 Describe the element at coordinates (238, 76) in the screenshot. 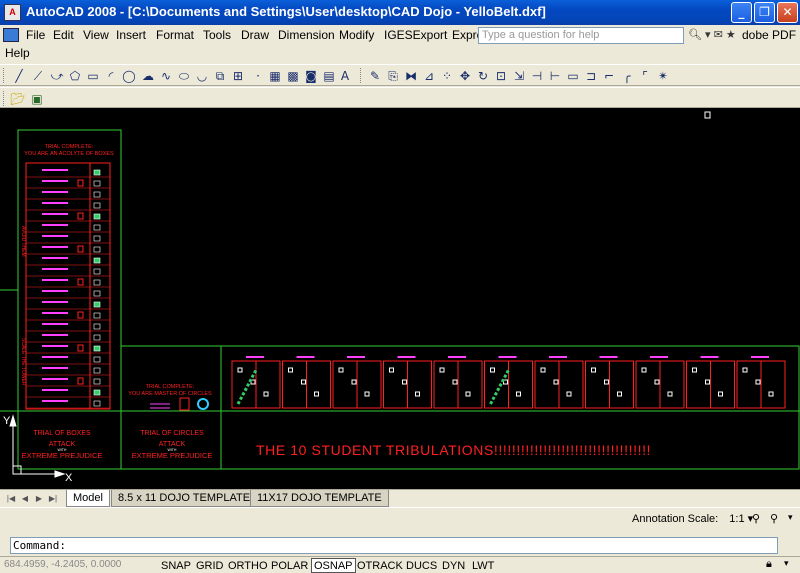

I see `make-block-icon: ⊞` at that location.